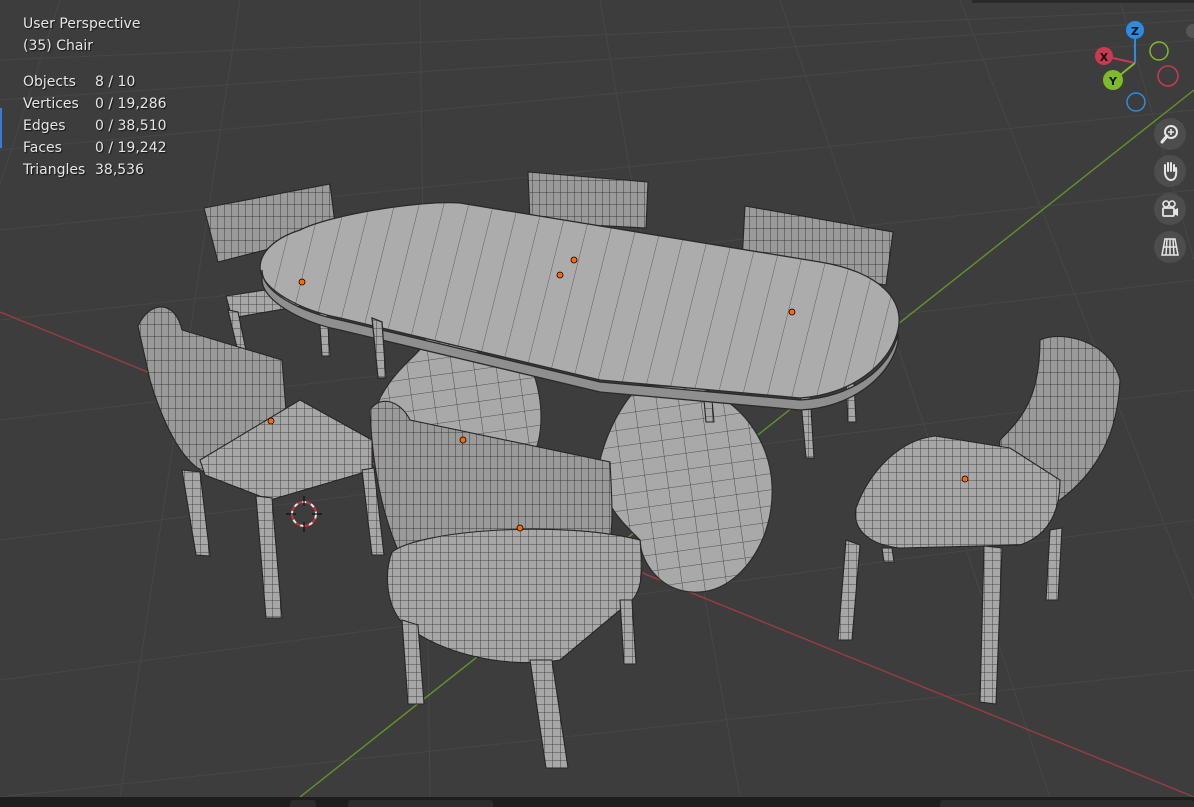  What do you see at coordinates (979, 520) in the screenshot?
I see `chair-right` at bounding box center [979, 520].